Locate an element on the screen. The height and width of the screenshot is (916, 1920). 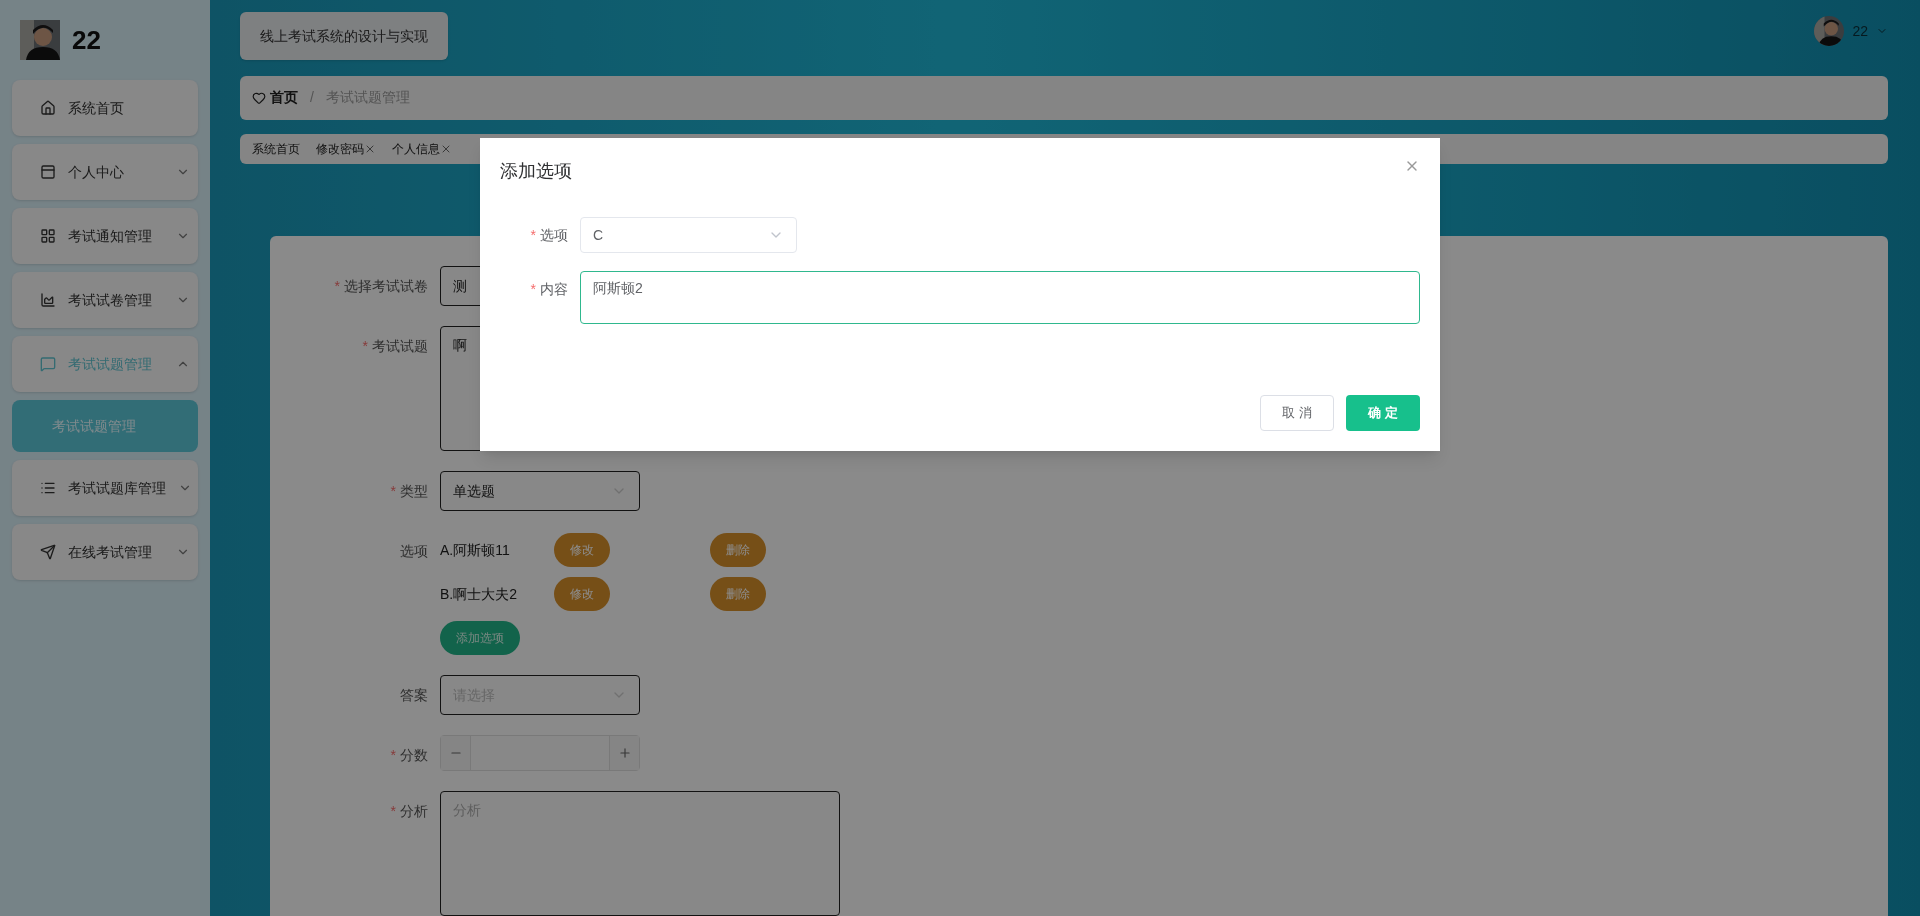
cancel-button: 取 消 is located at coordinates (1297, 413).